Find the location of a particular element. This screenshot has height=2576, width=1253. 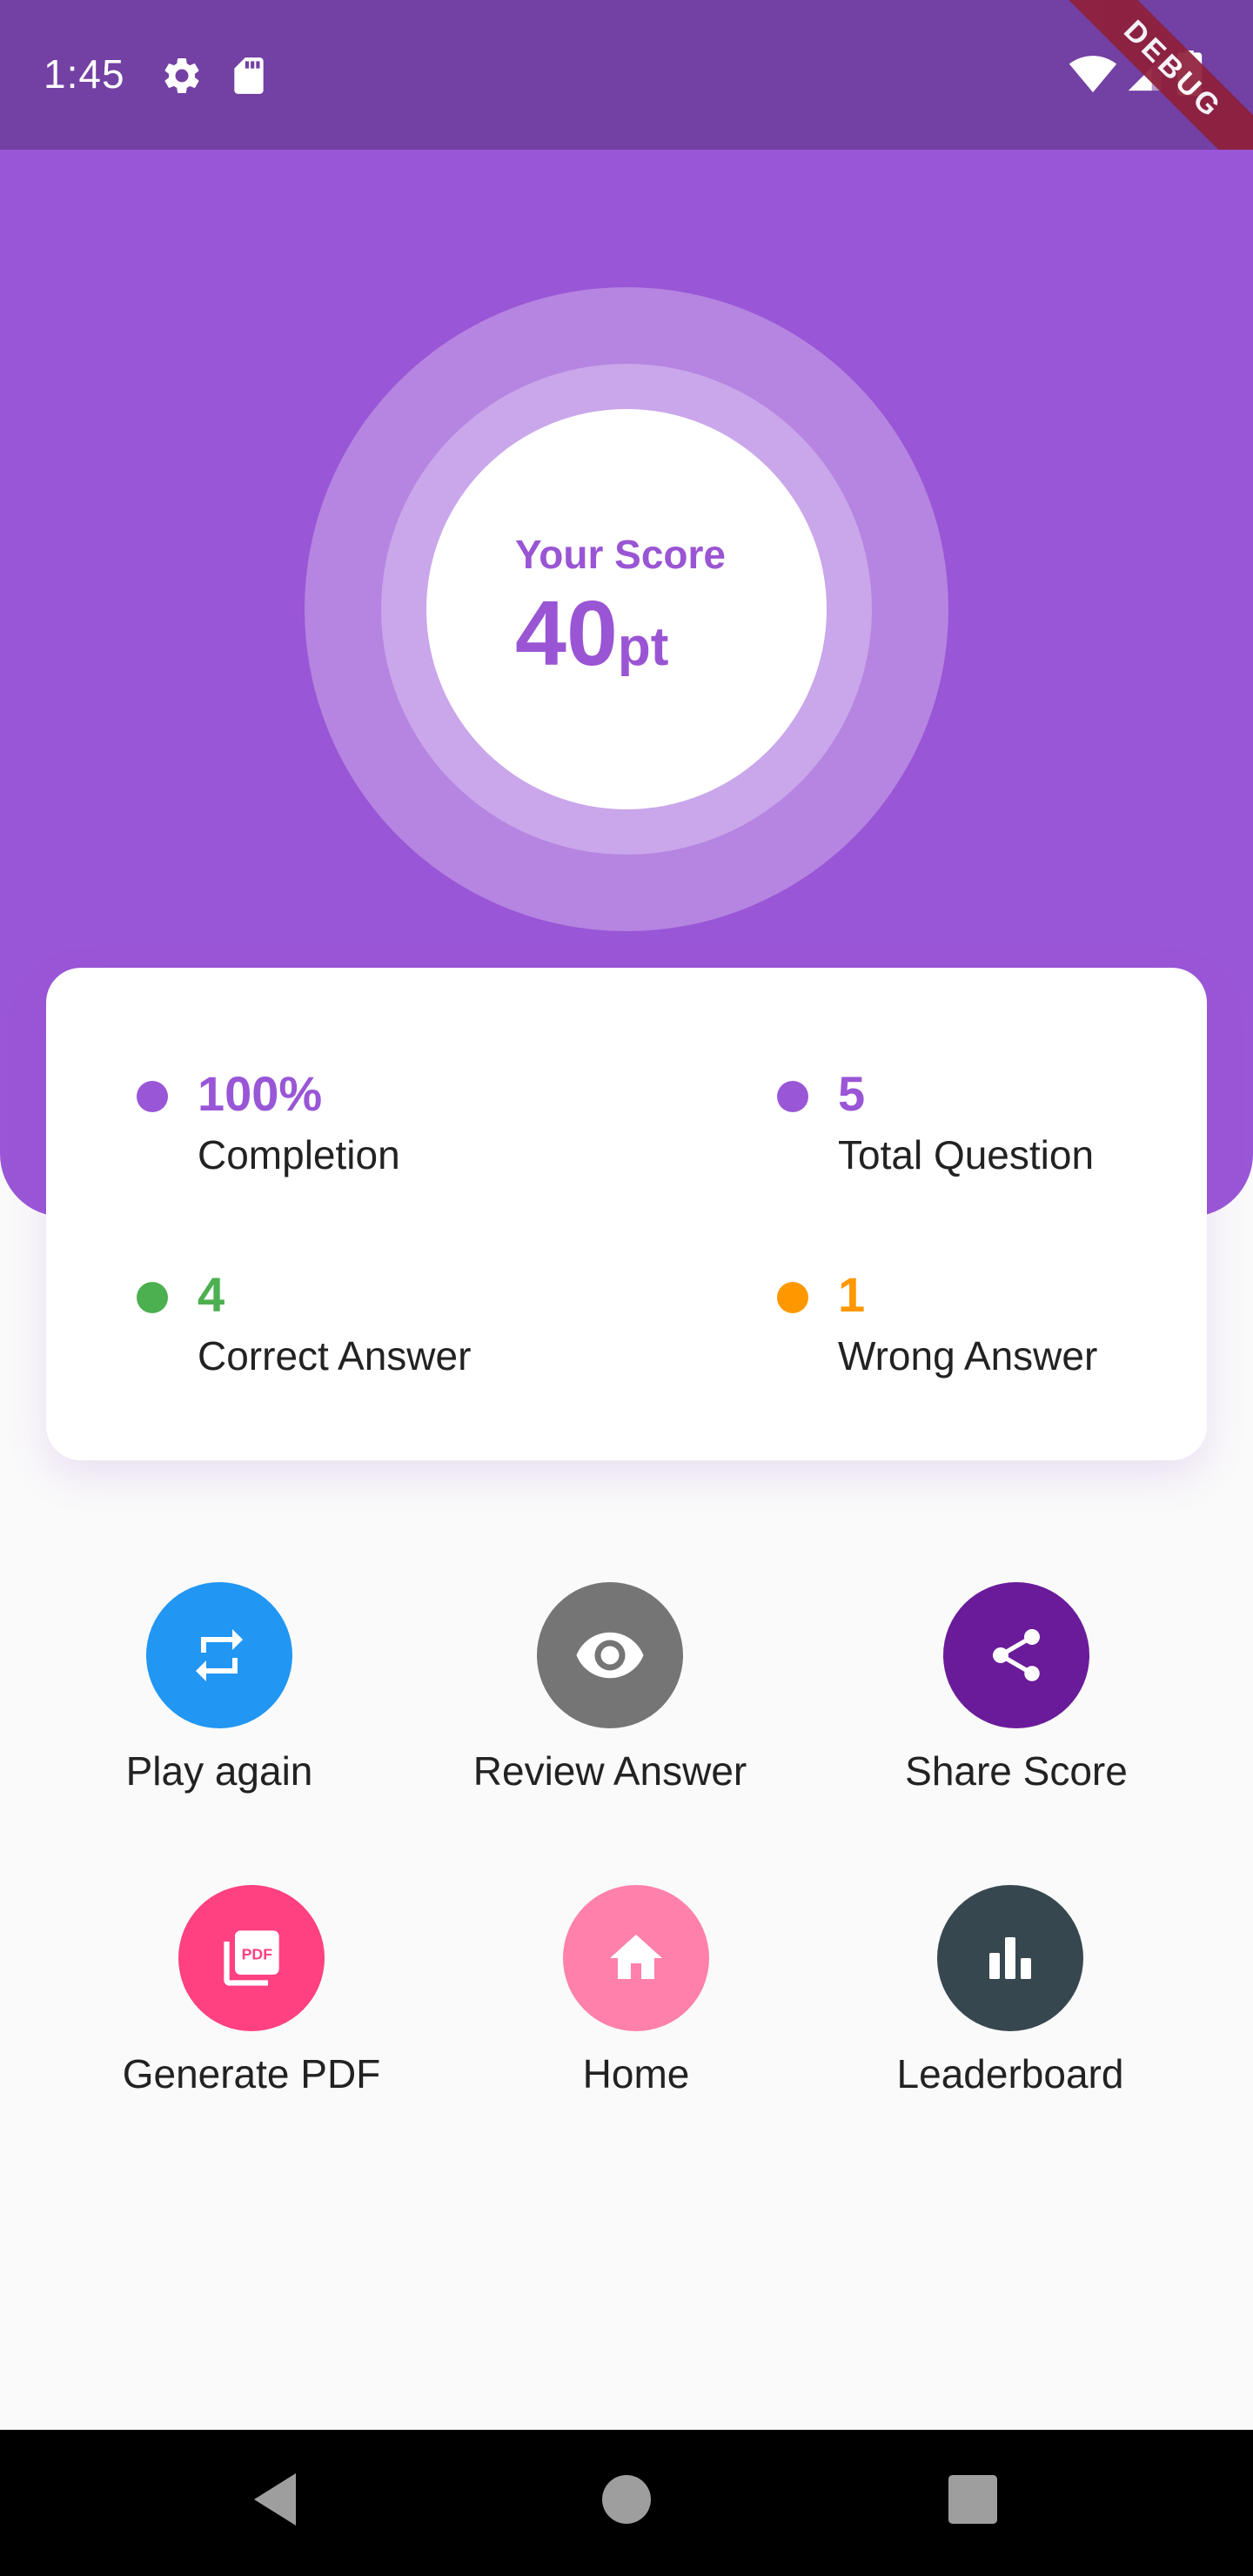

repeat-icon is located at coordinates (219, 1655).